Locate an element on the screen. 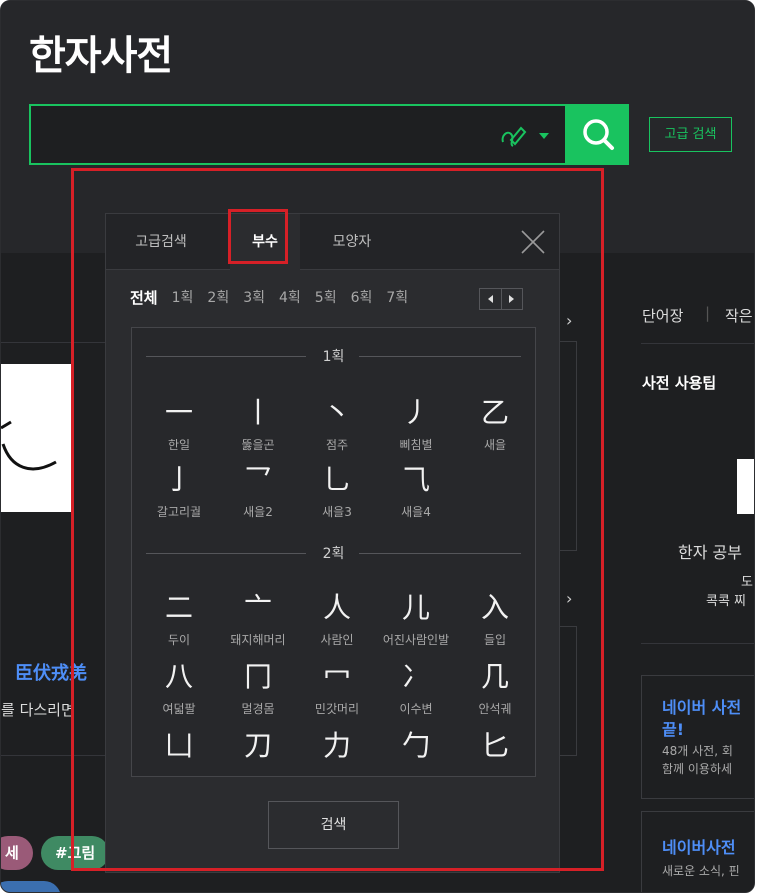 The width and height of the screenshot is (757, 895). search-icon is located at coordinates (598, 134).